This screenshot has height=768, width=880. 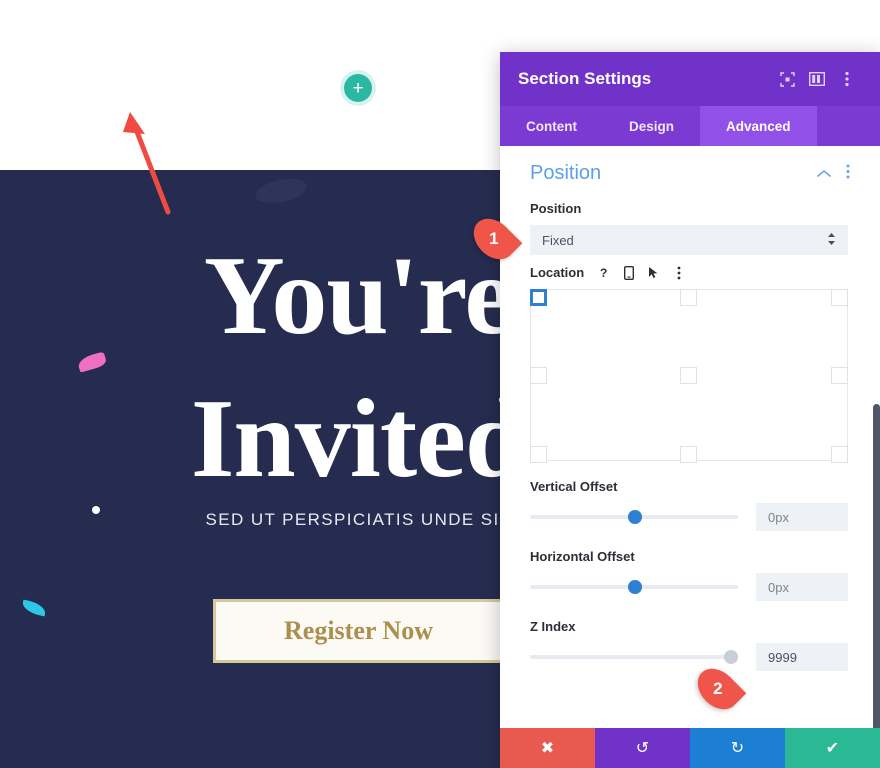 I want to click on panel-tabs: Content Design Advanced, so click(x=690, y=126).